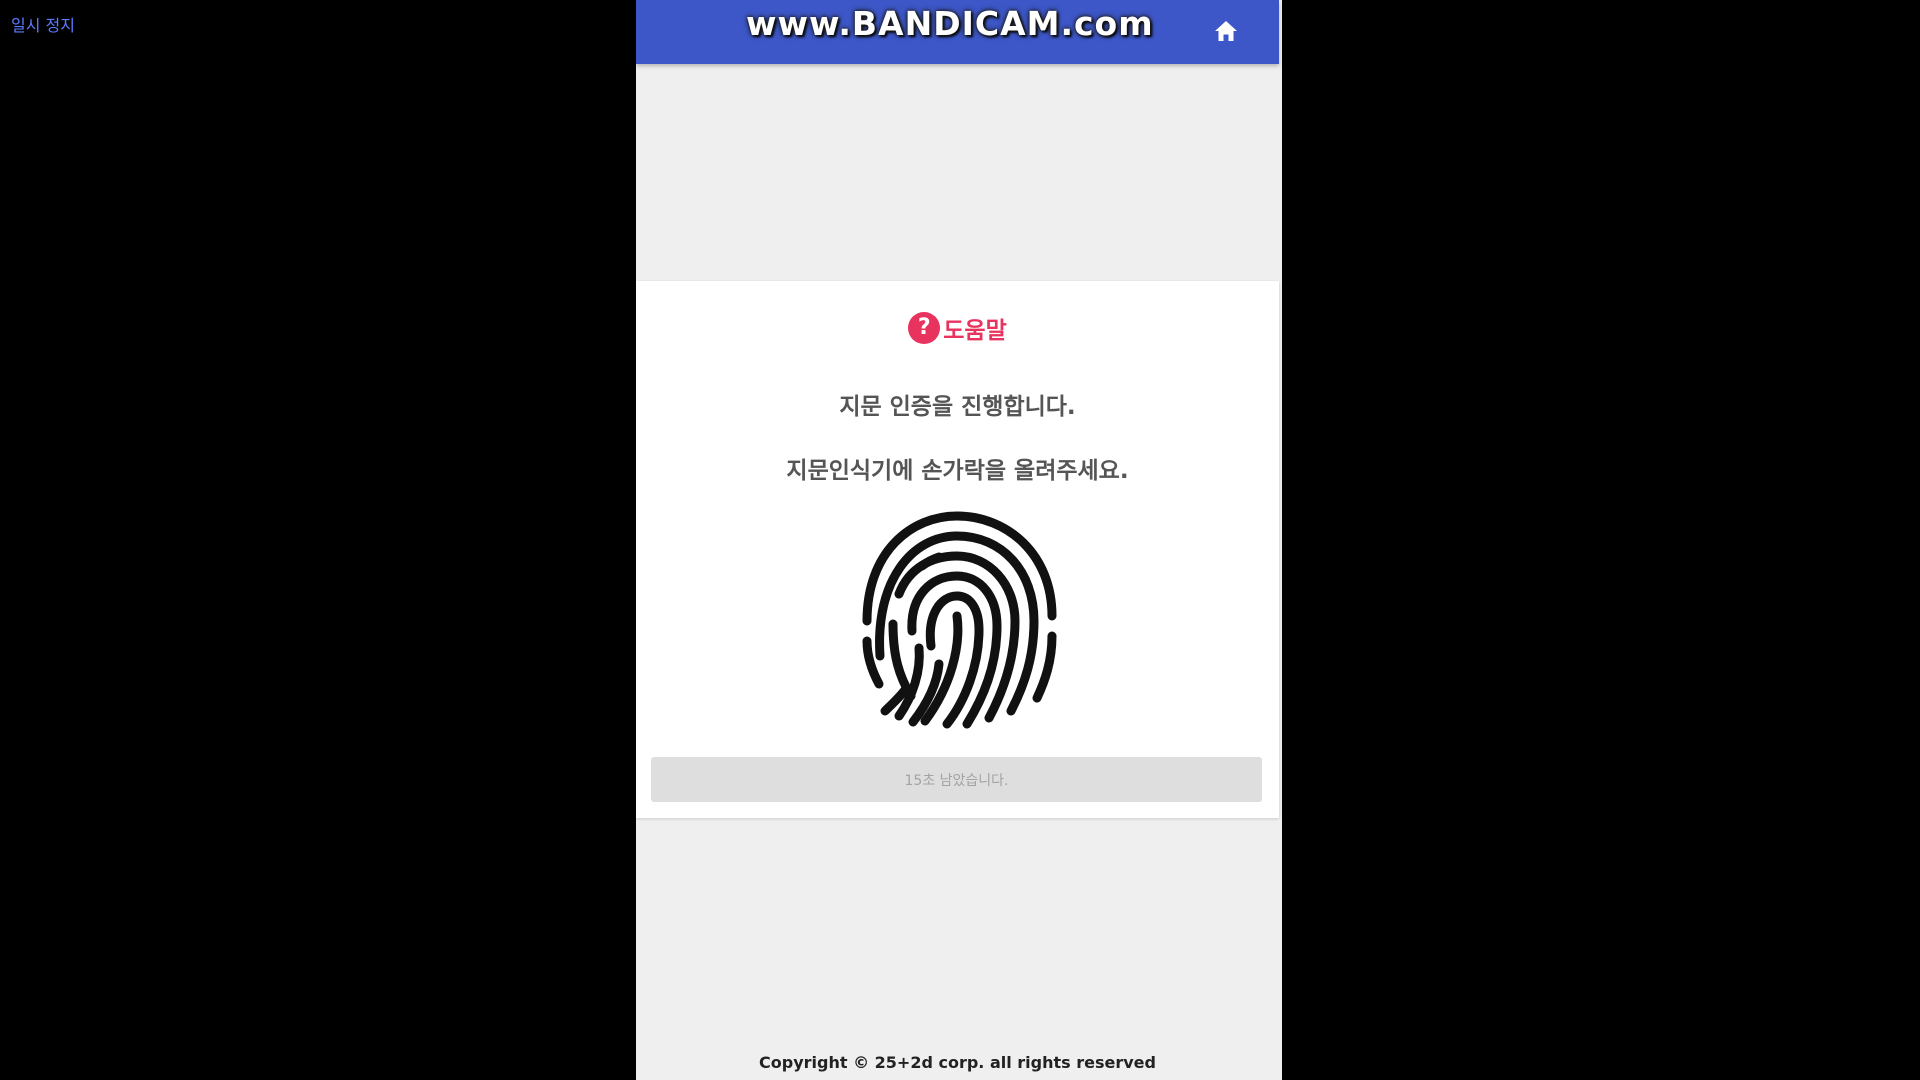 This screenshot has height=1080, width=1920. What do you see at coordinates (959, 620) in the screenshot?
I see `fingerprint-icon` at bounding box center [959, 620].